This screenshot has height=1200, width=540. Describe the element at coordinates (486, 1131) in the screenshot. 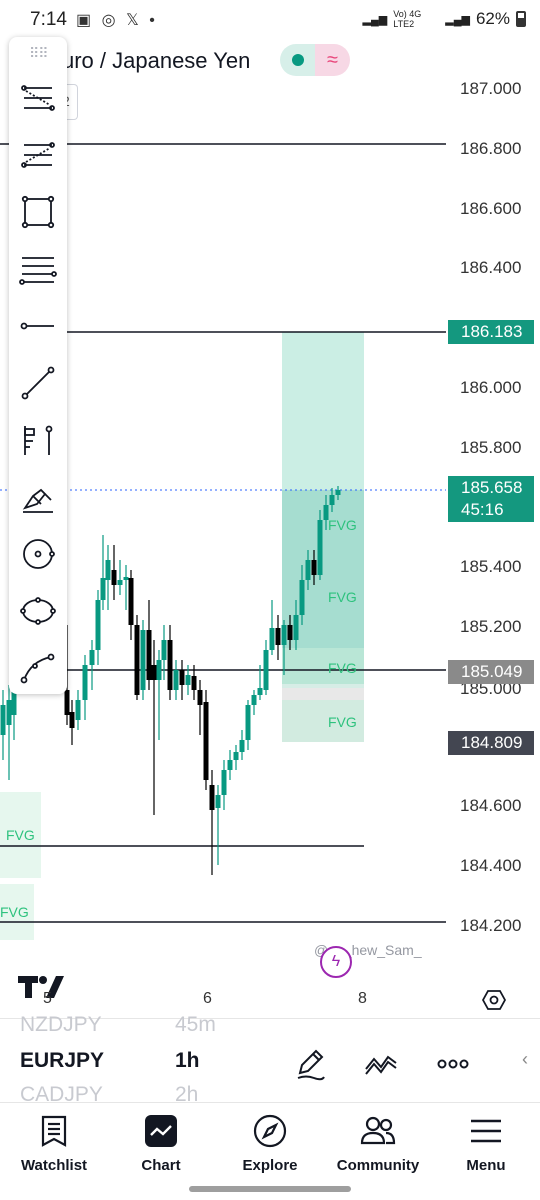

I see `menu-icon` at that location.